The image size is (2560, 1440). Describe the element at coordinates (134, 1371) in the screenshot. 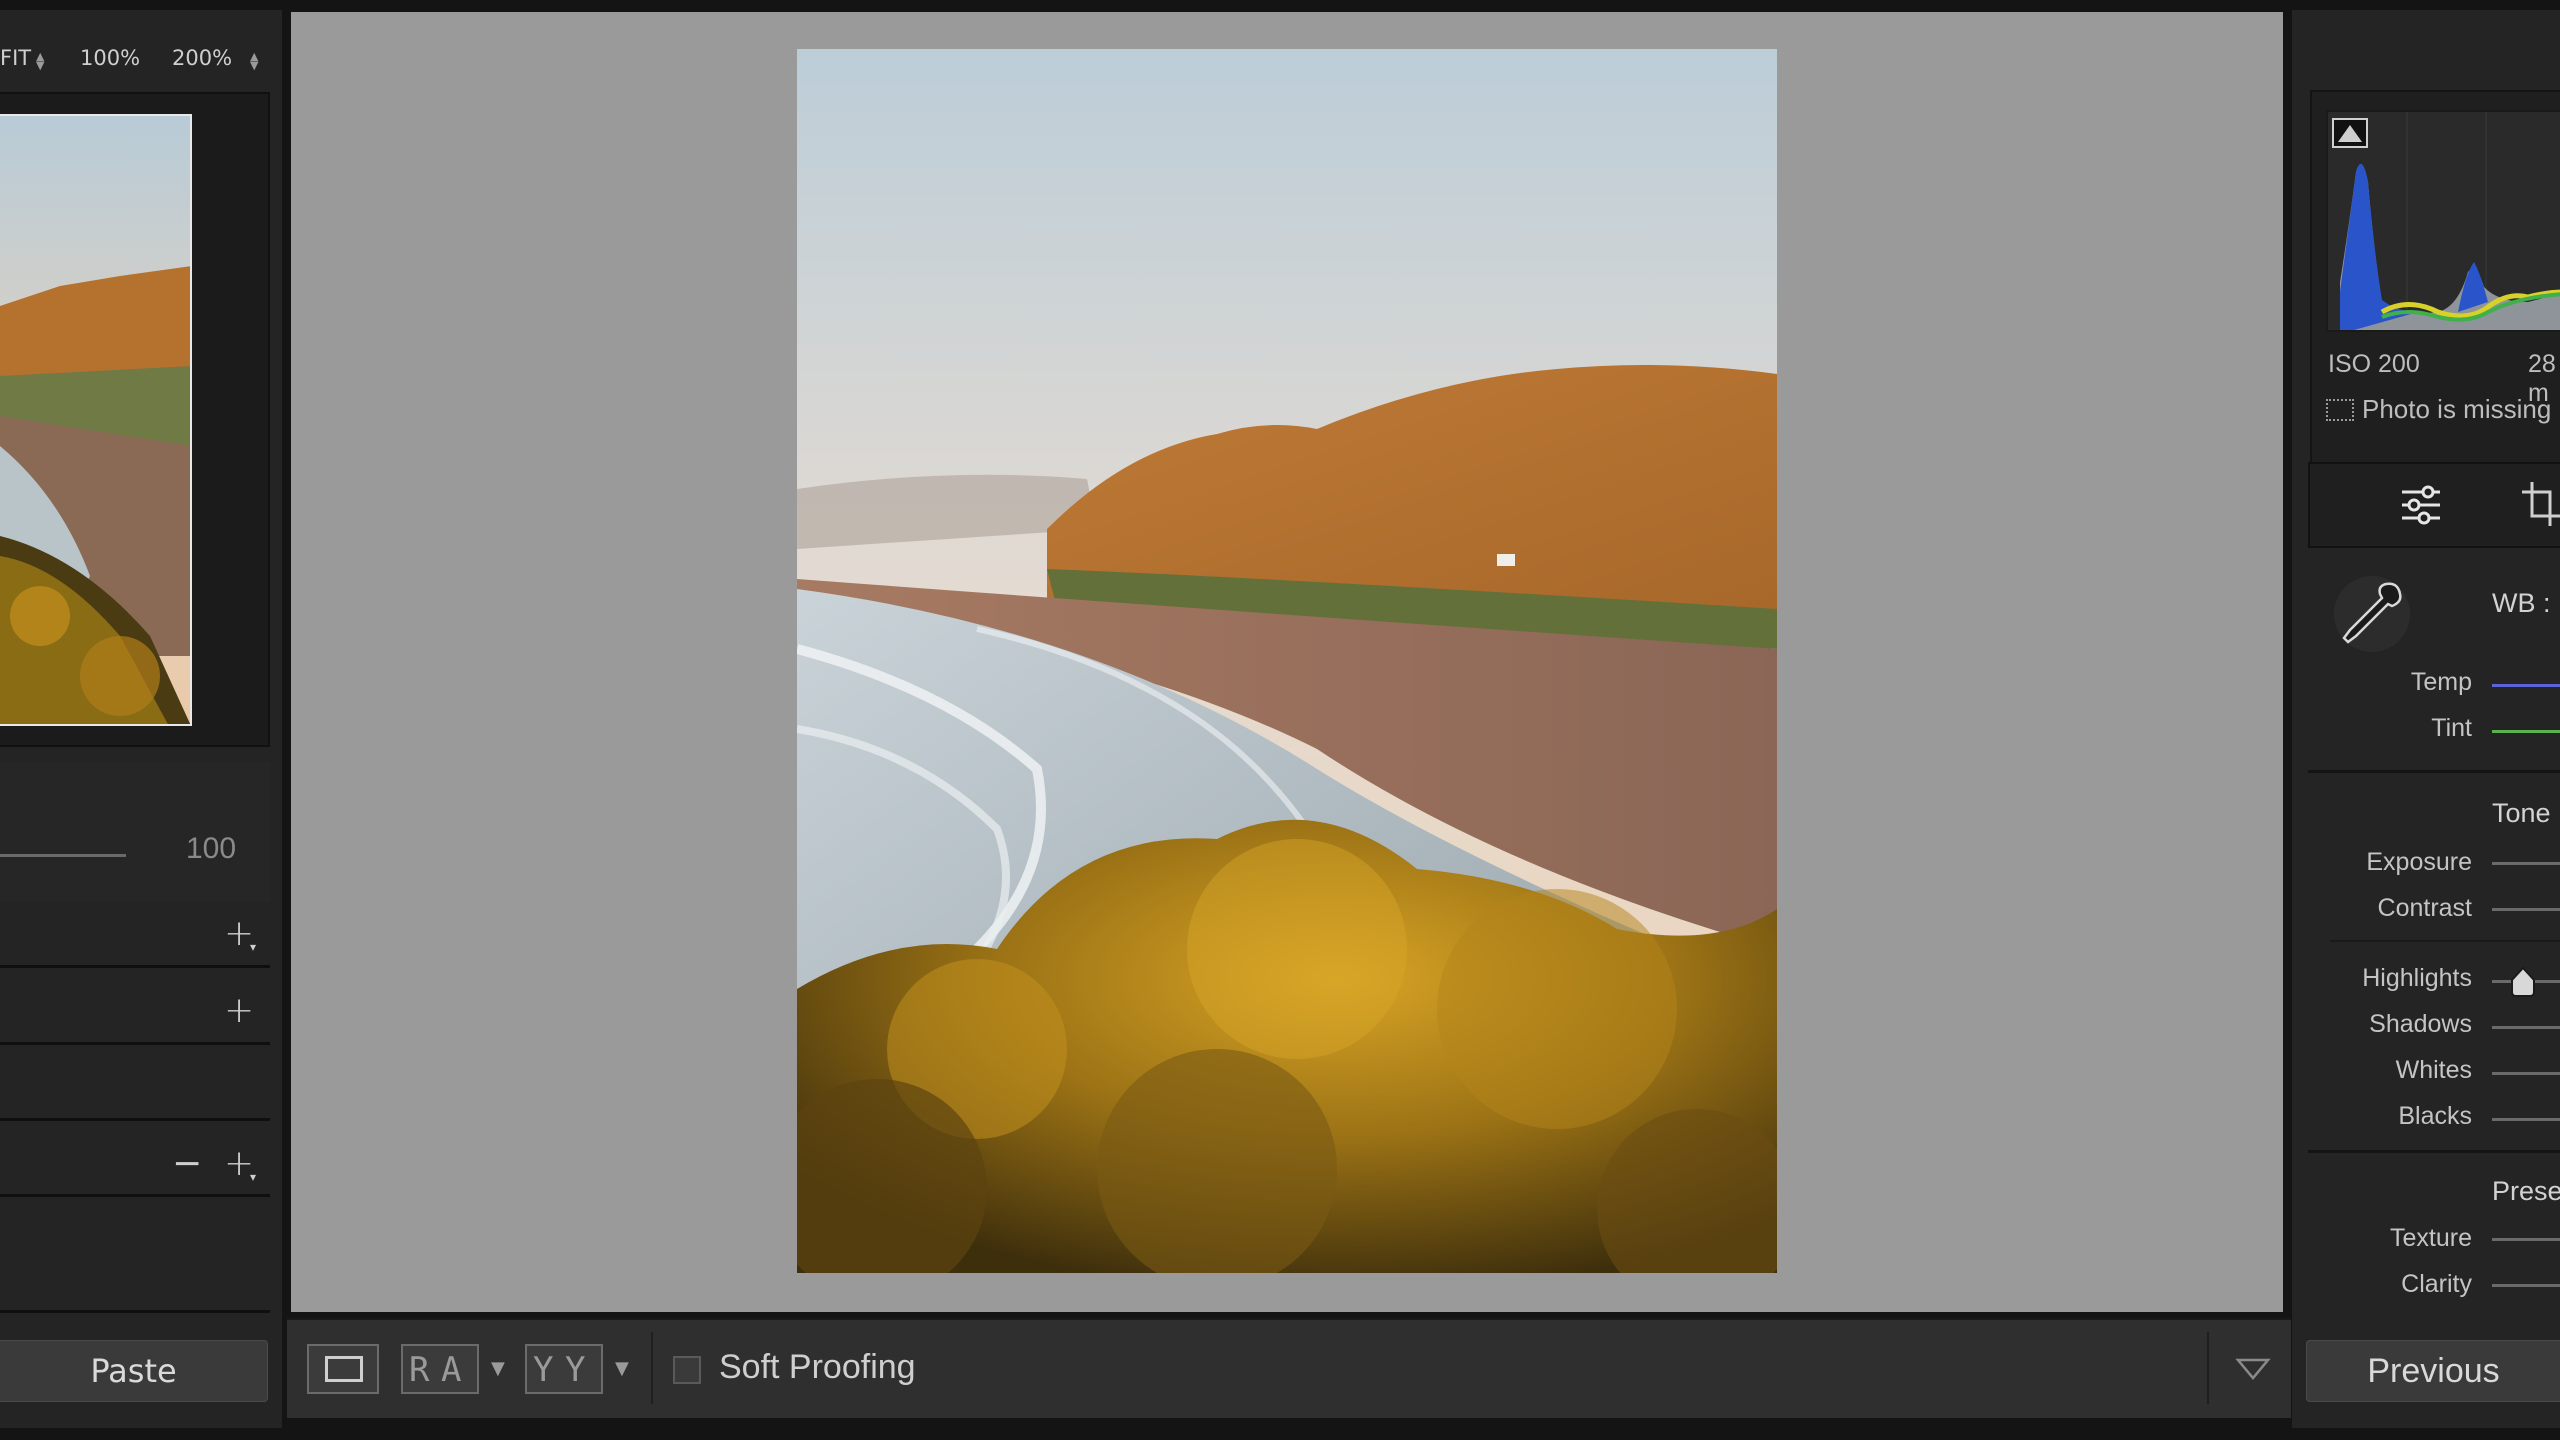

I see `paste-button: Paste` at that location.